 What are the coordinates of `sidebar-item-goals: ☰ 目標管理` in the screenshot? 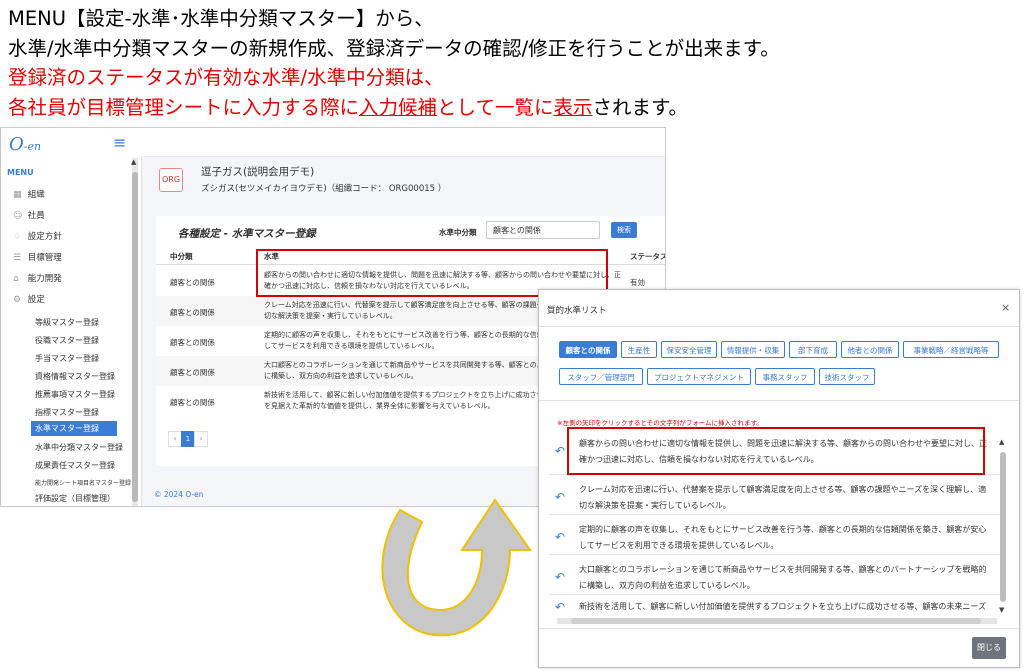 It's located at (37, 257).